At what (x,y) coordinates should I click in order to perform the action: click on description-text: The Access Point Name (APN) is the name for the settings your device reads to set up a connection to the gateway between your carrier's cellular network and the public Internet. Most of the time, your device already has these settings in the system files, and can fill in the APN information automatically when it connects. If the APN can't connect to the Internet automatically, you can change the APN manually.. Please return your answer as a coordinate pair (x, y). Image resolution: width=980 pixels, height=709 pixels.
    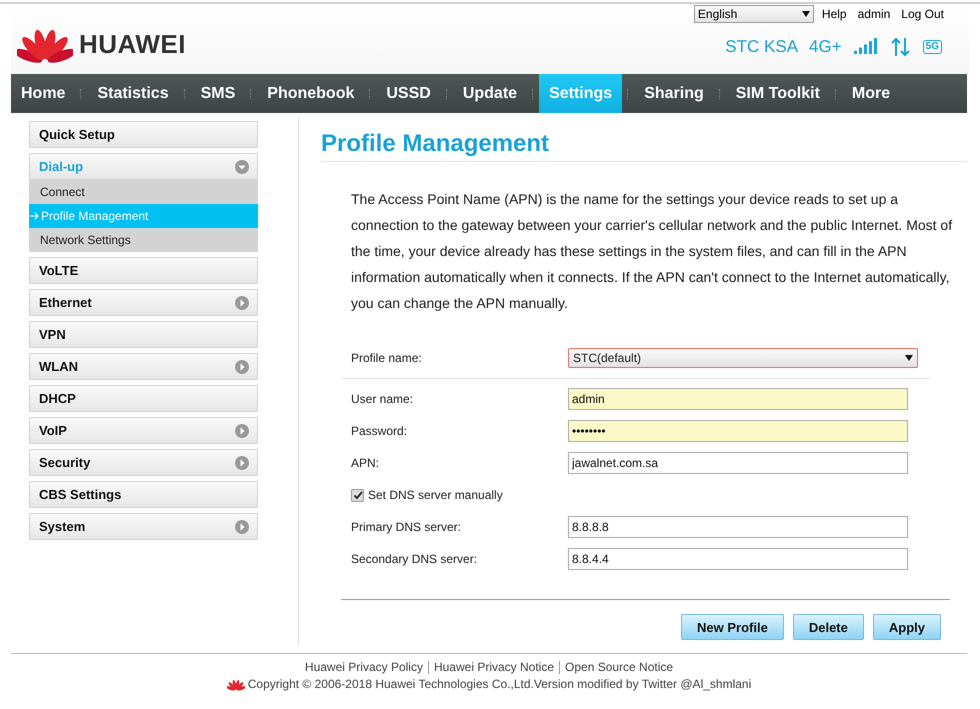
    Looking at the image, I should click on (652, 251).